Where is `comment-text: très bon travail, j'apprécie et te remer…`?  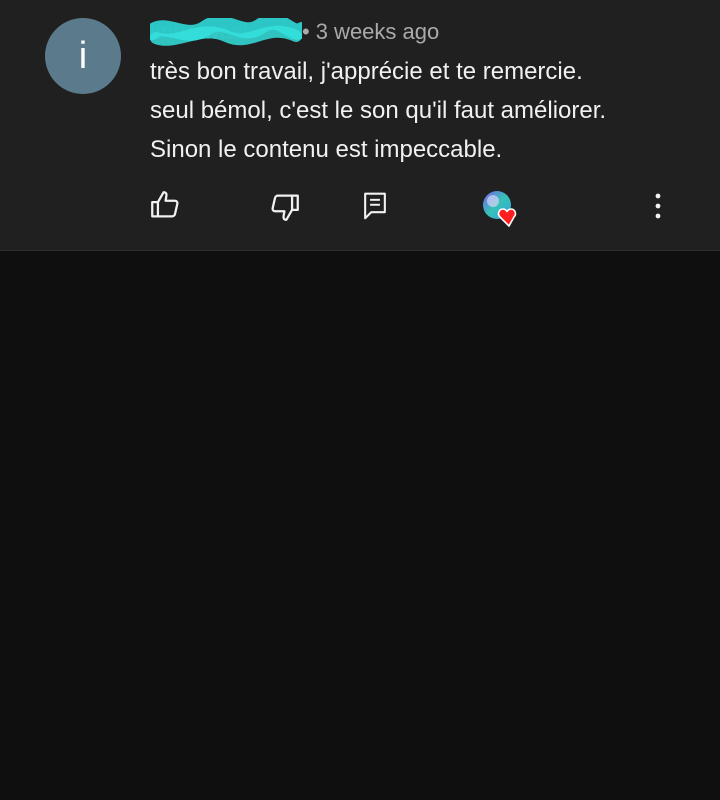
comment-text: très bon travail, j'apprécie et te remer… is located at coordinates (420, 110).